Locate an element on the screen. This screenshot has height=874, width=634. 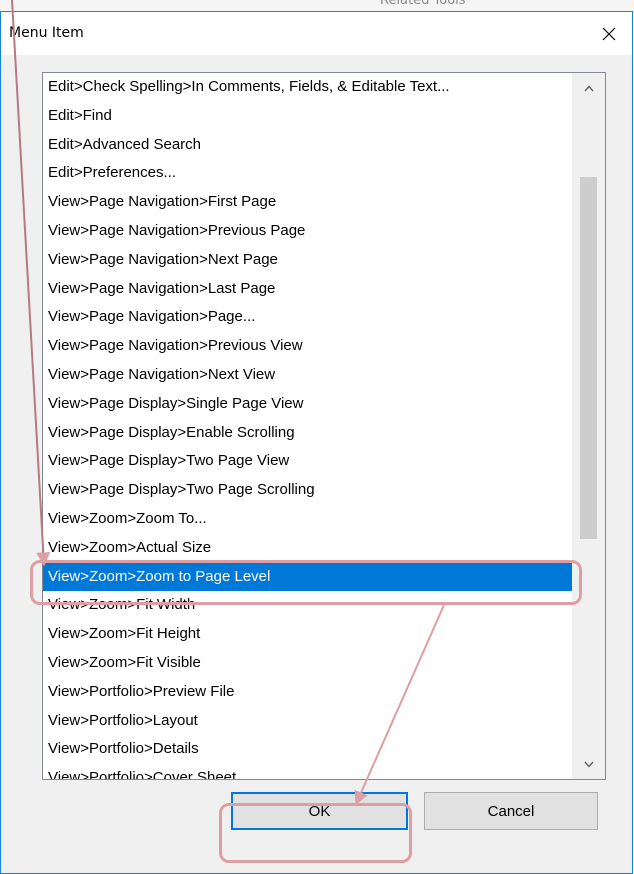
list-item: Edit>Find is located at coordinates (308, 116).